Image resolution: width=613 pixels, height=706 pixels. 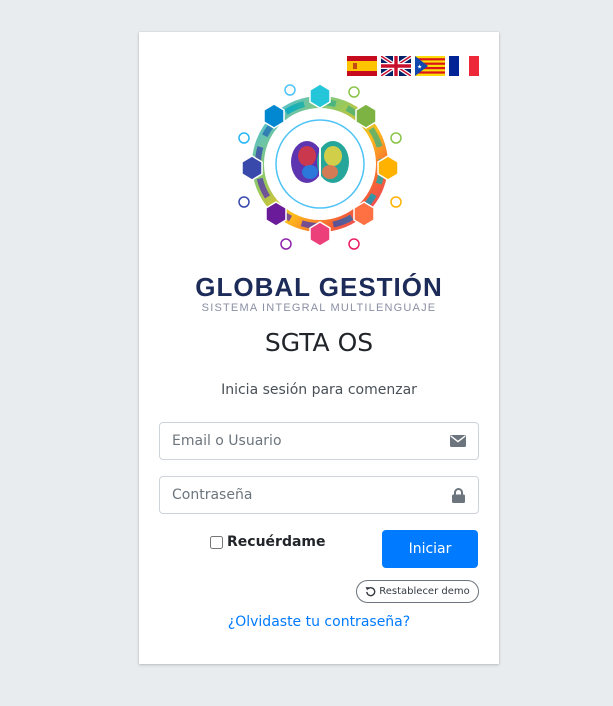 I want to click on catalonia-flag-icon, so click(x=430, y=66).